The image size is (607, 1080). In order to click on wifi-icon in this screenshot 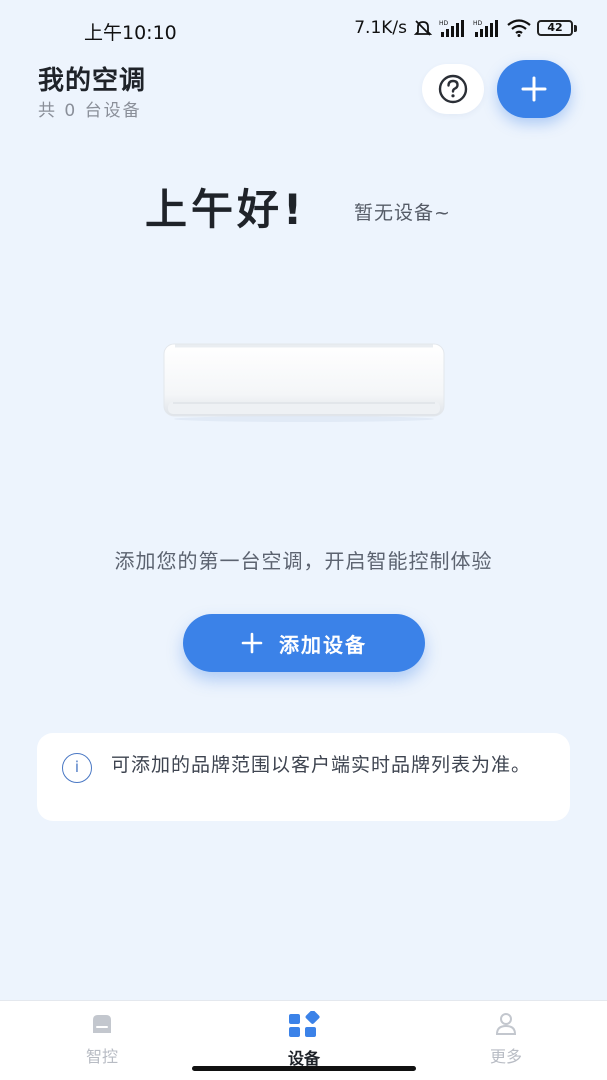, I will do `click(519, 28)`.